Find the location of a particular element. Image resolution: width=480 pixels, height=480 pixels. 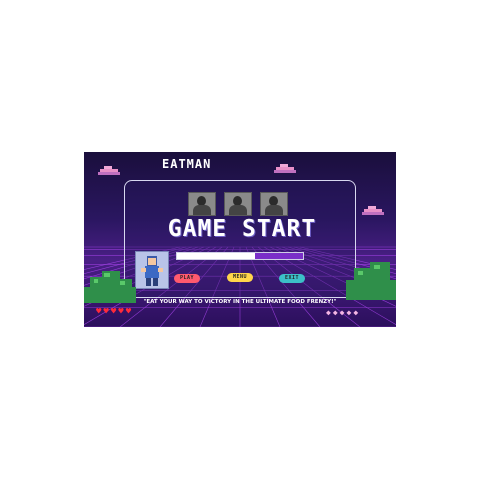

exit-button: EXIT is located at coordinates (292, 278).